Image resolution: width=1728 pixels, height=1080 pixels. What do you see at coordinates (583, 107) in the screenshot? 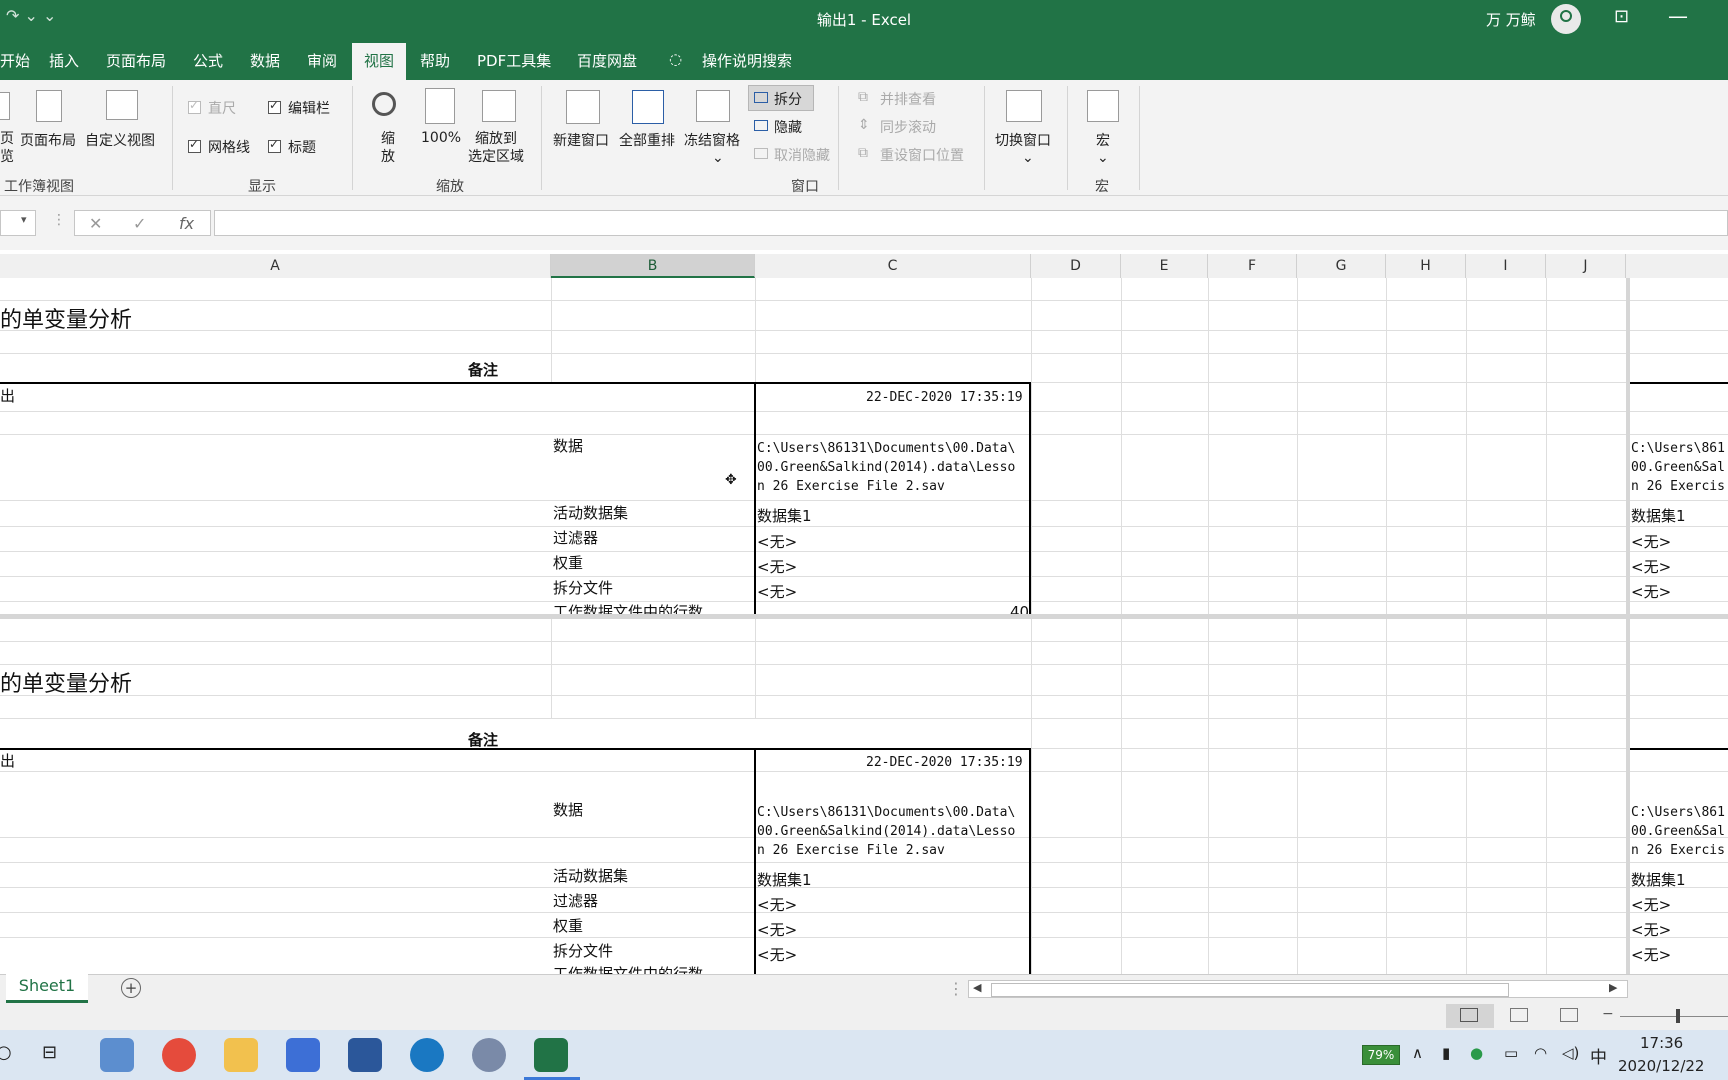
I see `new-window-icon` at bounding box center [583, 107].